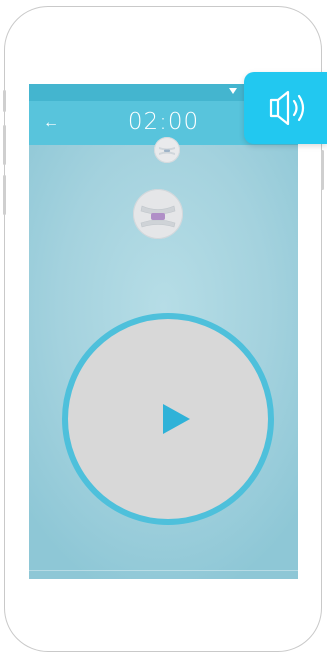 The width and height of the screenshot is (327, 655). I want to click on phone-volume-up-button, so click(4, 145).